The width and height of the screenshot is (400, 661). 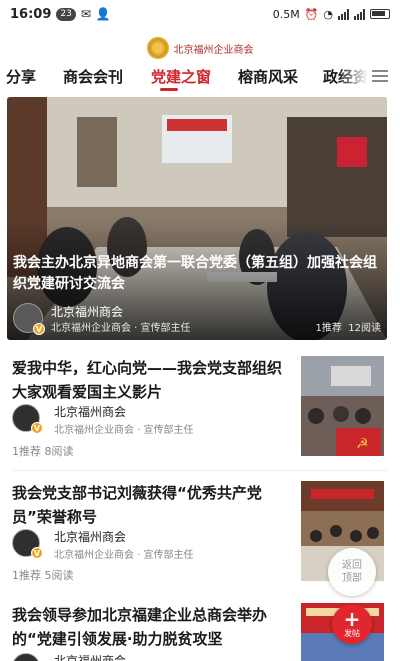 What do you see at coordinates (286, 14) in the screenshot?
I see `net-speed: 0.5M` at bounding box center [286, 14].